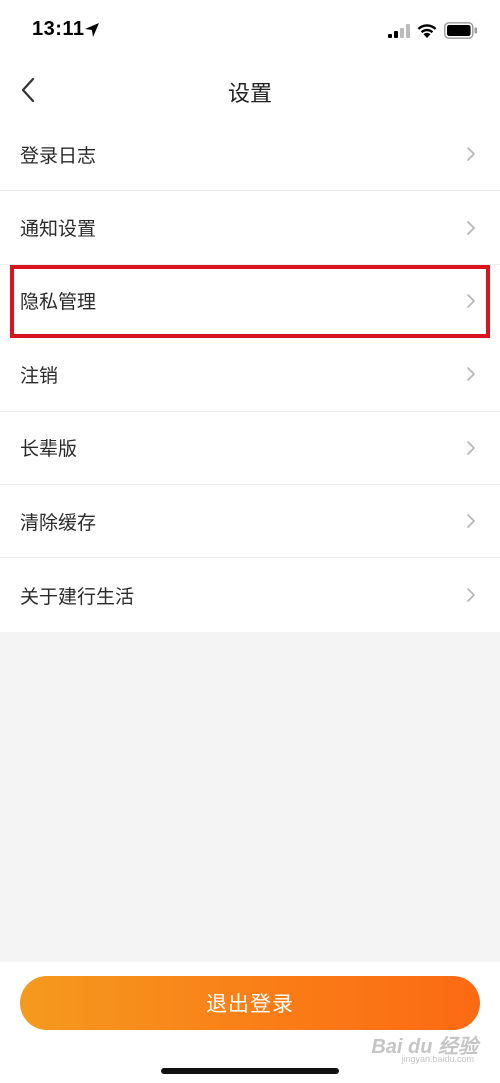 The width and height of the screenshot is (500, 1083). I want to click on bottom-bar: 退出登录 Bai du 经验 jingyan.baidu.com, so click(250, 1022).